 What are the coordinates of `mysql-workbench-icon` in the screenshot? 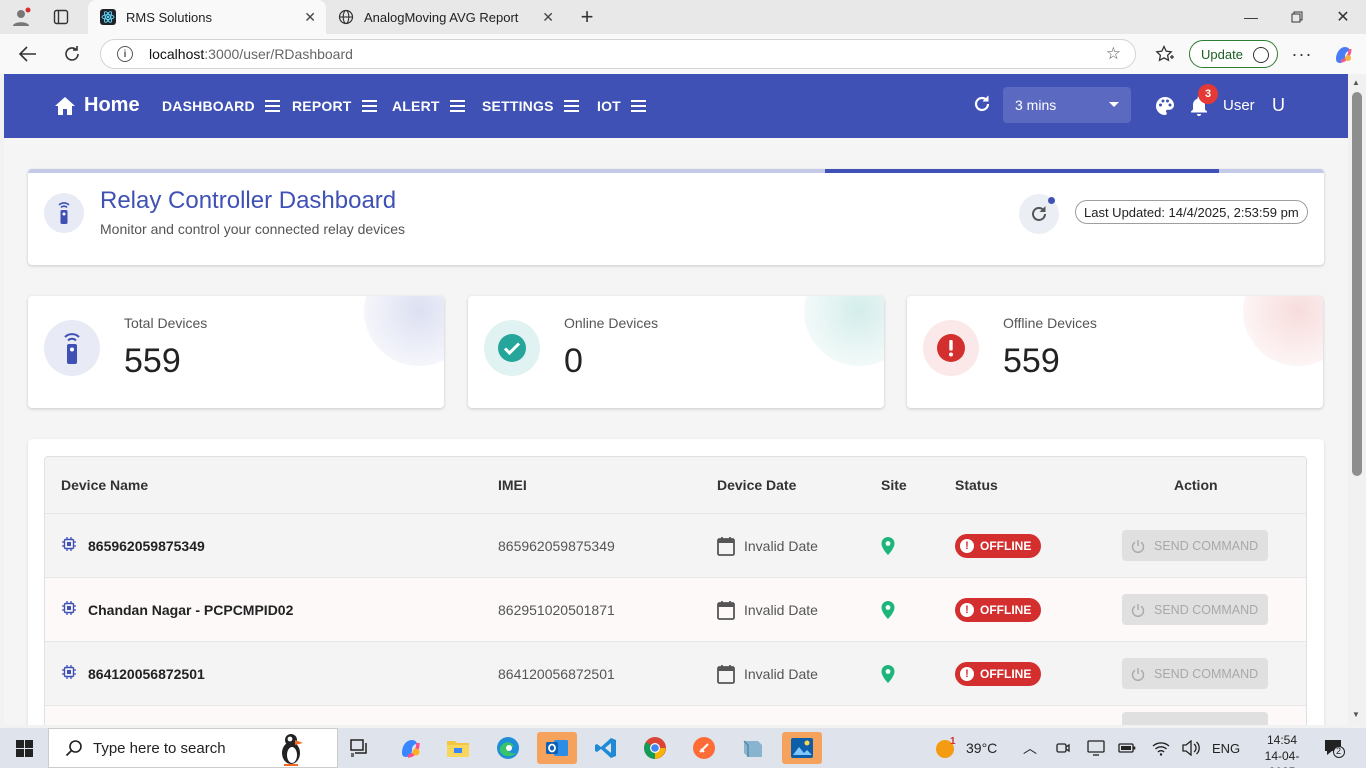 It's located at (753, 748).